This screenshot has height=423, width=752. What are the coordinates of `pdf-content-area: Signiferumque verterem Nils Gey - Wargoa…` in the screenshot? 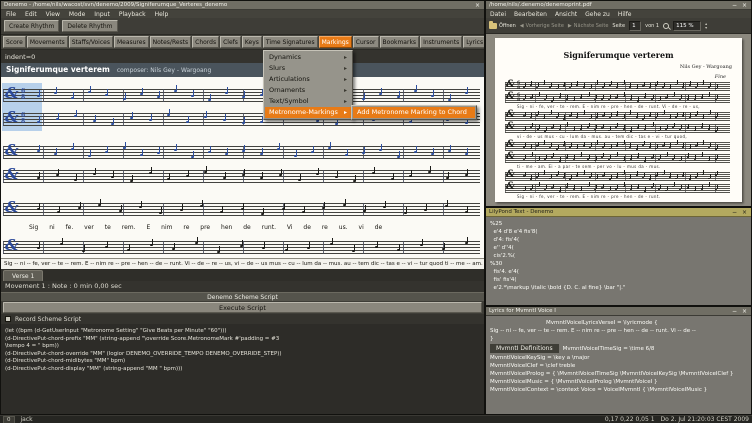 It's located at (618, 120).